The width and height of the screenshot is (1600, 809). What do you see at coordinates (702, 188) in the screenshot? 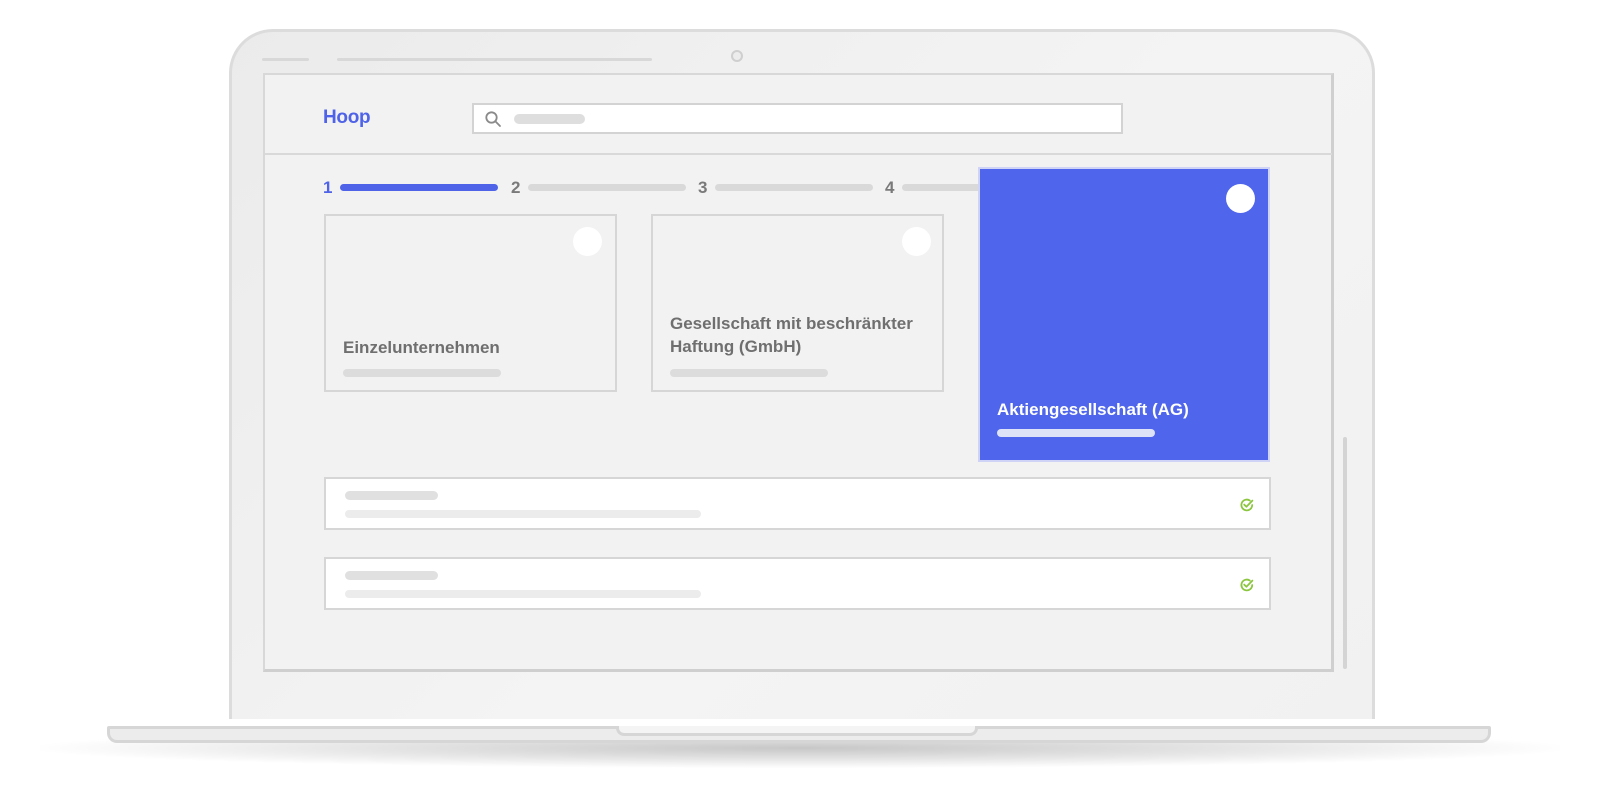
I see `step-3-number: 3` at bounding box center [702, 188].